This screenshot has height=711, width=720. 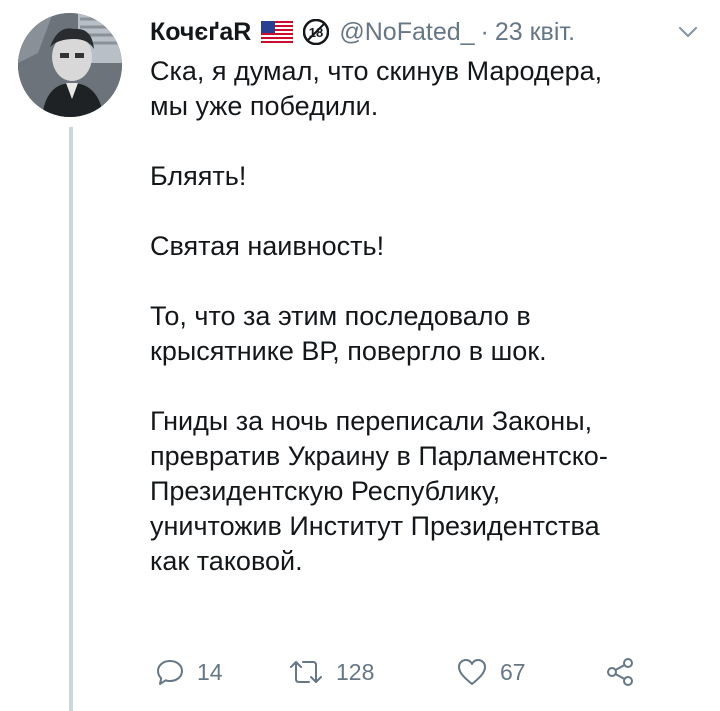 I want to click on retweet-icon, so click(x=306, y=672).